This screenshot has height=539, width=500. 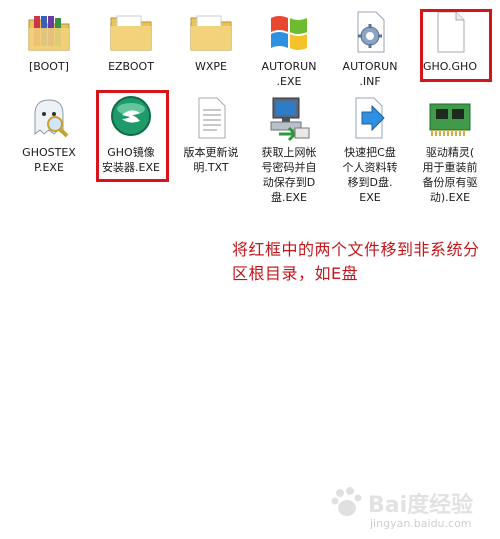 I want to click on folder-wxpe: WXPE, so click(x=211, y=41).